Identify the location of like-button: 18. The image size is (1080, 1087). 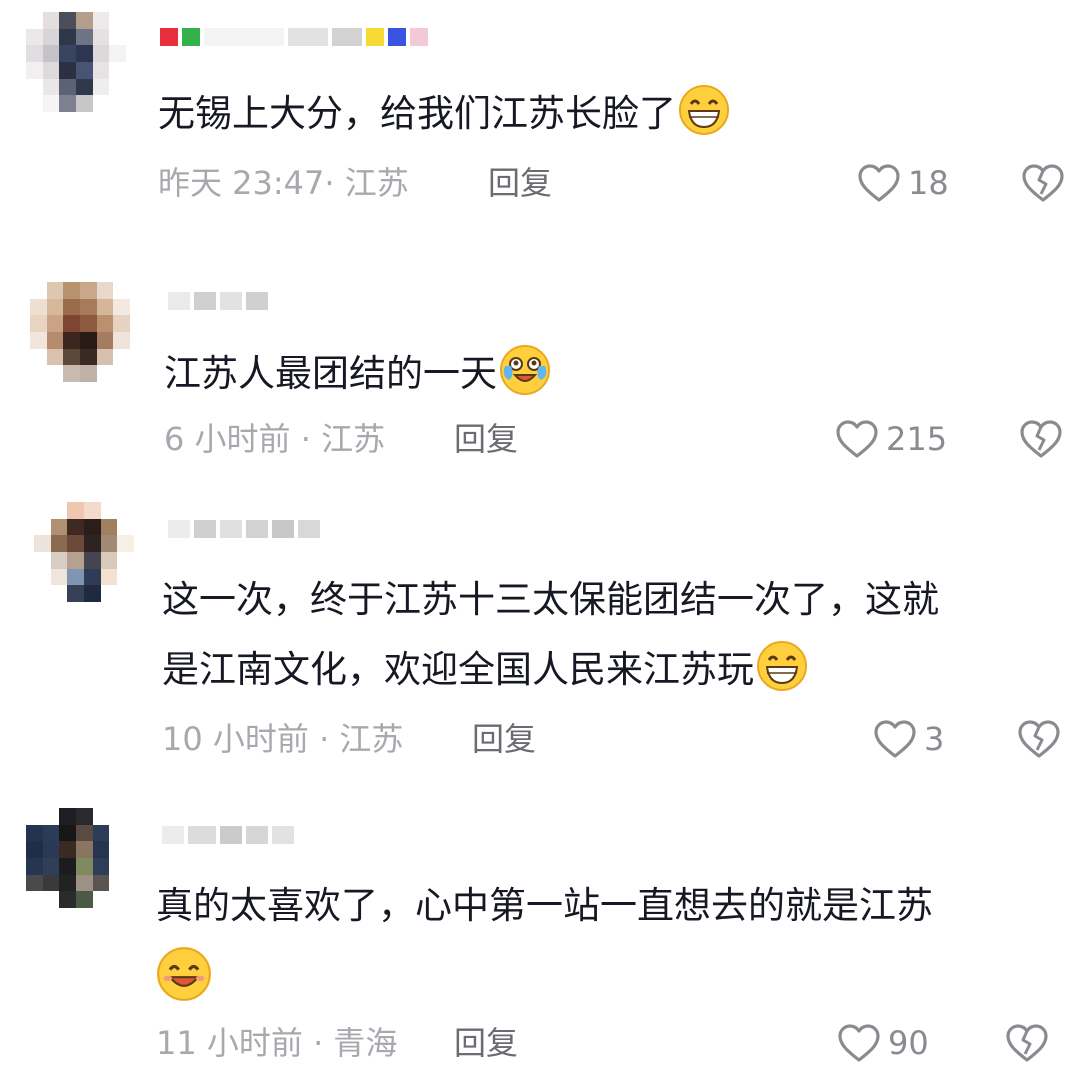
(902, 183).